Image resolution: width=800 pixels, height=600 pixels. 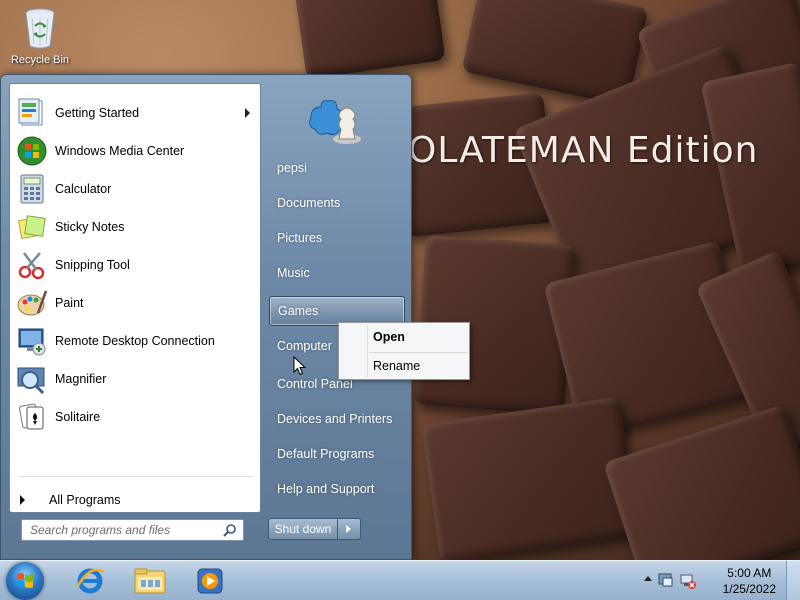 I want to click on shutdown-options-button, so click(x=349, y=529).